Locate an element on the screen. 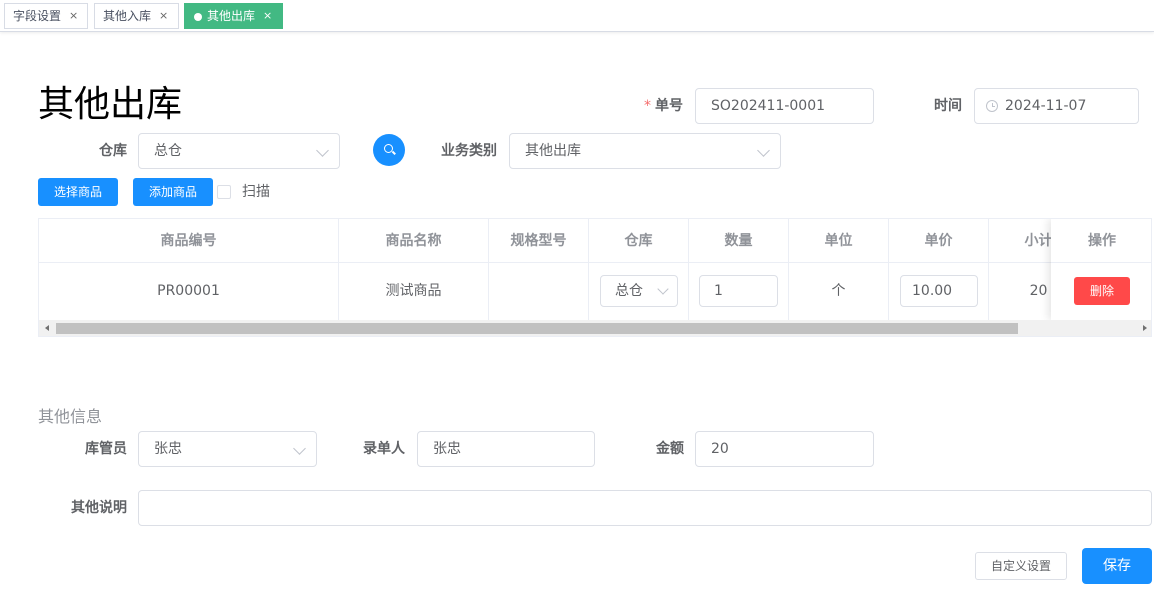  cell-spec is located at coordinates (539, 291).